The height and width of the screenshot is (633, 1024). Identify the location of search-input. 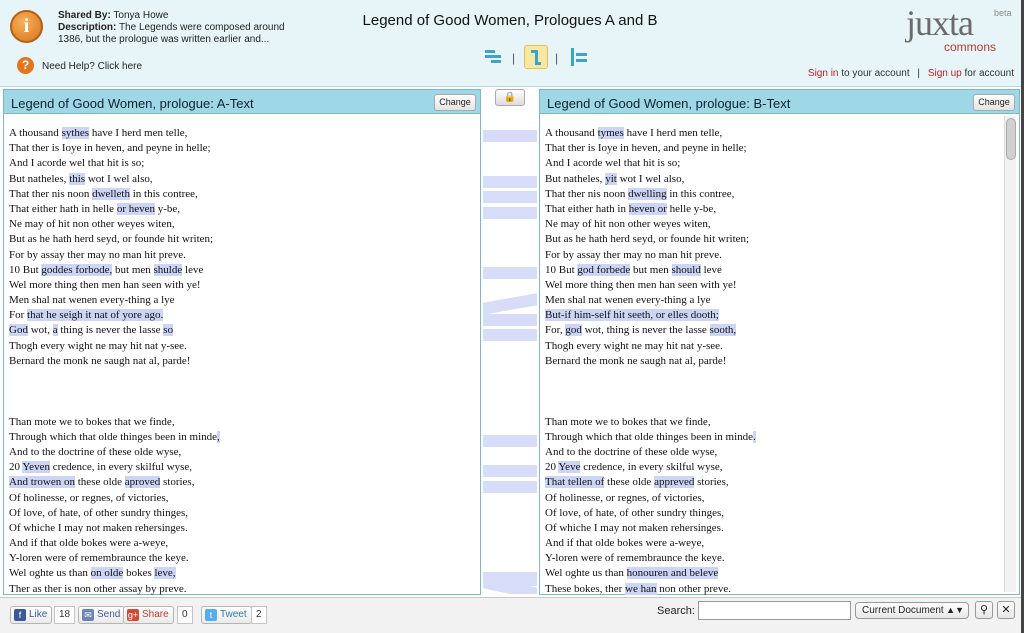
(774, 610).